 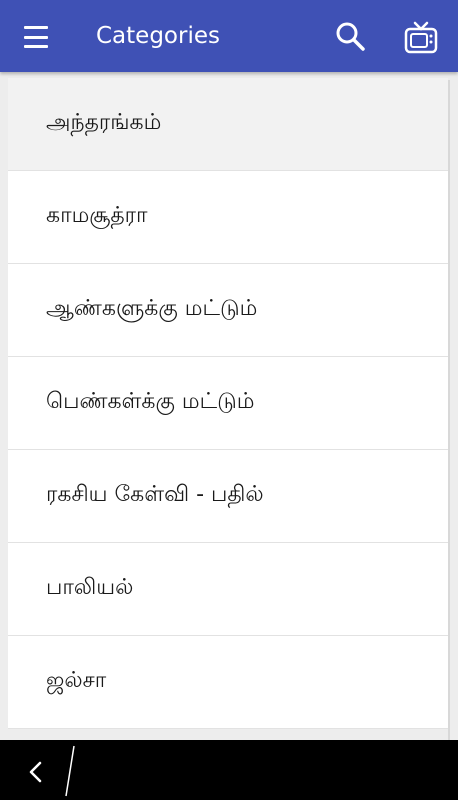 I want to click on category-item-3: ஆண்களுக்கு மட்டும், so click(x=228, y=310).